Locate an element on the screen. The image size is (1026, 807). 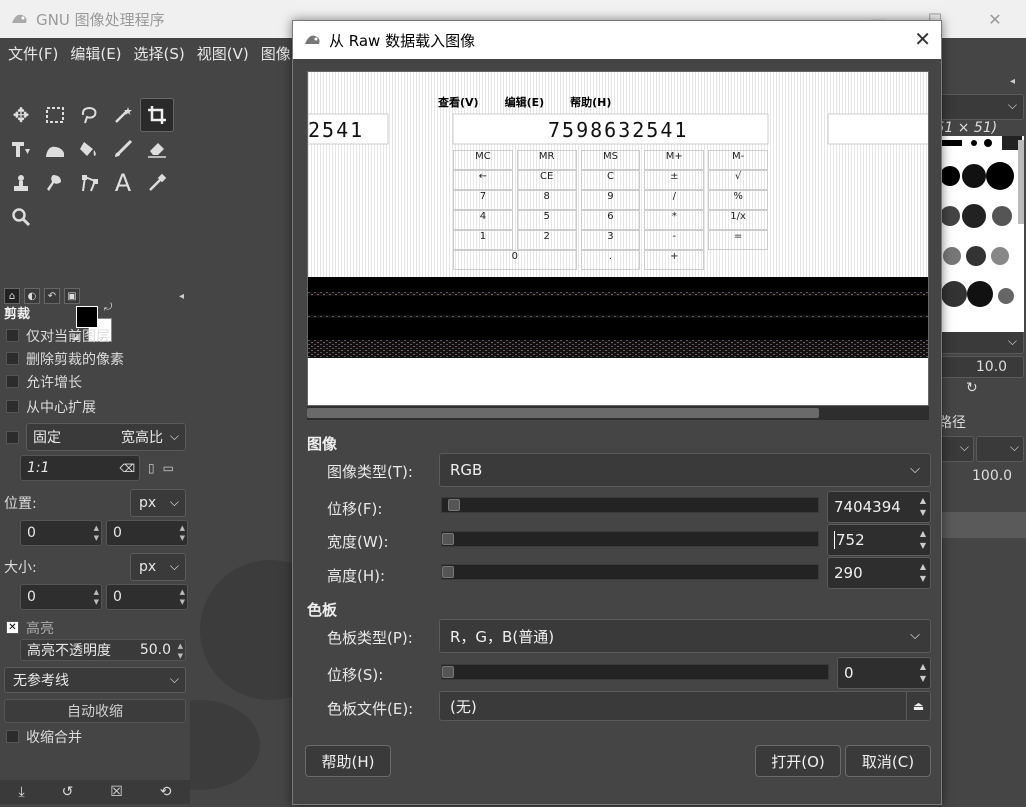
scrollbar-thumb is located at coordinates (563, 413).